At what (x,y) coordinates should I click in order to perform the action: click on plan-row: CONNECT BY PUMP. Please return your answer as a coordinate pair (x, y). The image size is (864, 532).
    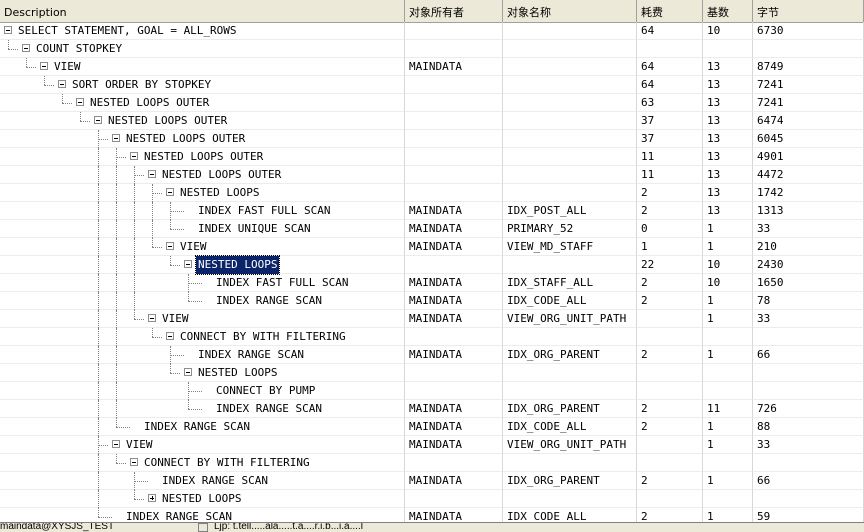
    Looking at the image, I should click on (432, 391).